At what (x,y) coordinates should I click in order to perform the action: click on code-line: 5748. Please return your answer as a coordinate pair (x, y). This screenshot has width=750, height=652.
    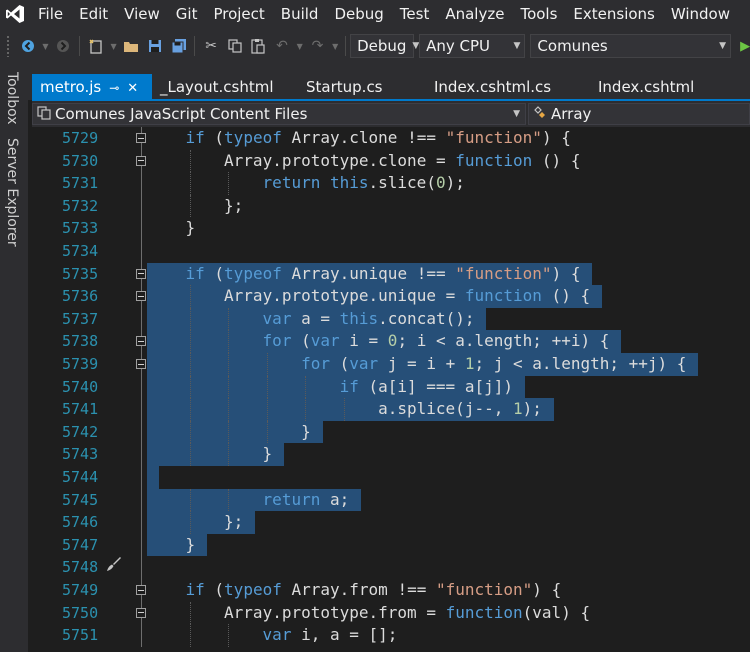
    Looking at the image, I should click on (403, 567).